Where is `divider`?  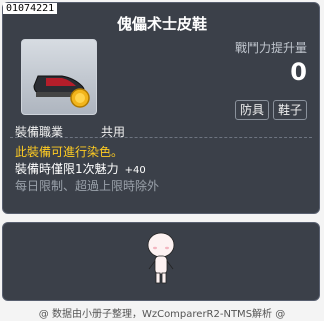
divider is located at coordinates (161, 137).